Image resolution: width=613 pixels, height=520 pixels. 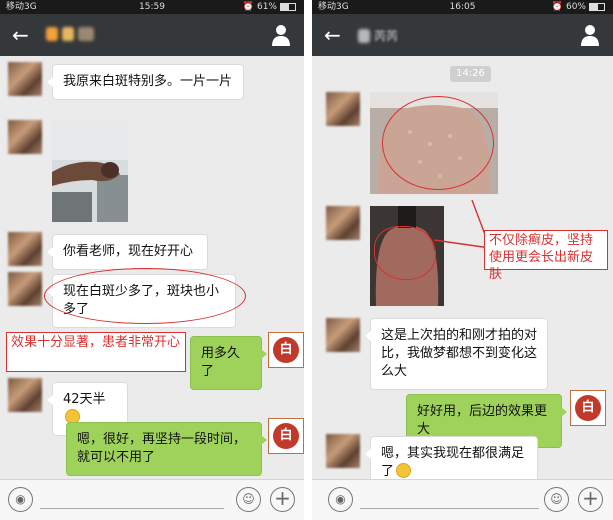 I want to click on annotation-callout: 不仅除癣皮，坚持使用更会长出新皮肤, so click(x=546, y=256).